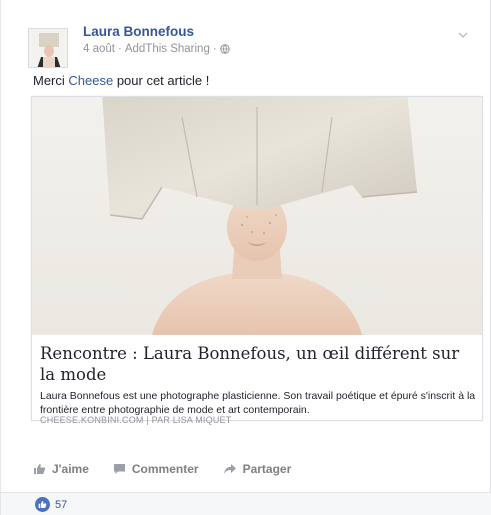 This screenshot has width=491, height=515. Describe the element at coordinates (267, 469) in the screenshot. I see `share-label: Partager` at that location.